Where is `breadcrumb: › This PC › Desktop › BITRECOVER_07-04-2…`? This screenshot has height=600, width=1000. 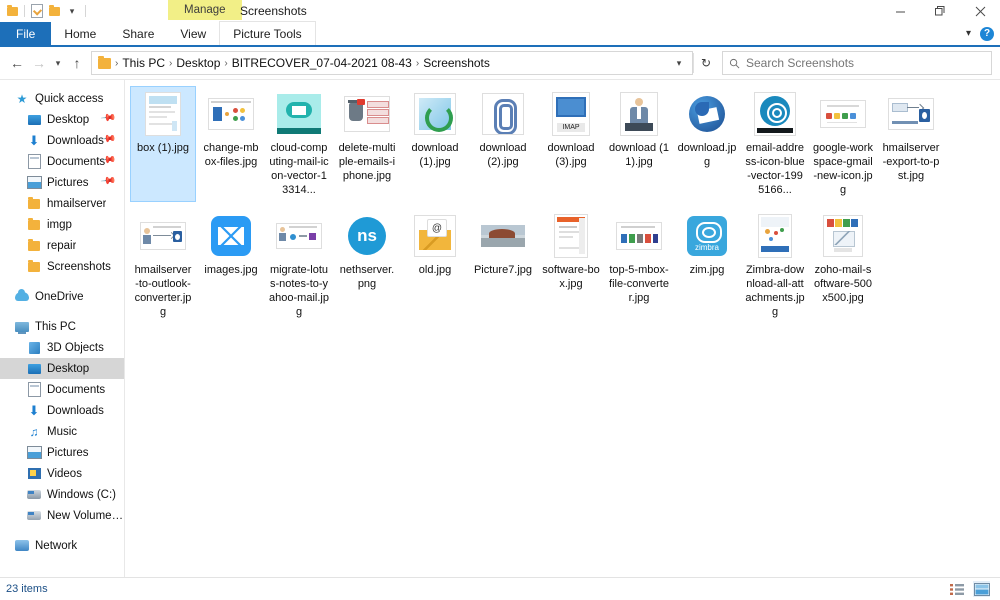
breadcrumb: › This PC › Desktop › BITRECOVER_07-04-2… is located at coordinates (392, 63).